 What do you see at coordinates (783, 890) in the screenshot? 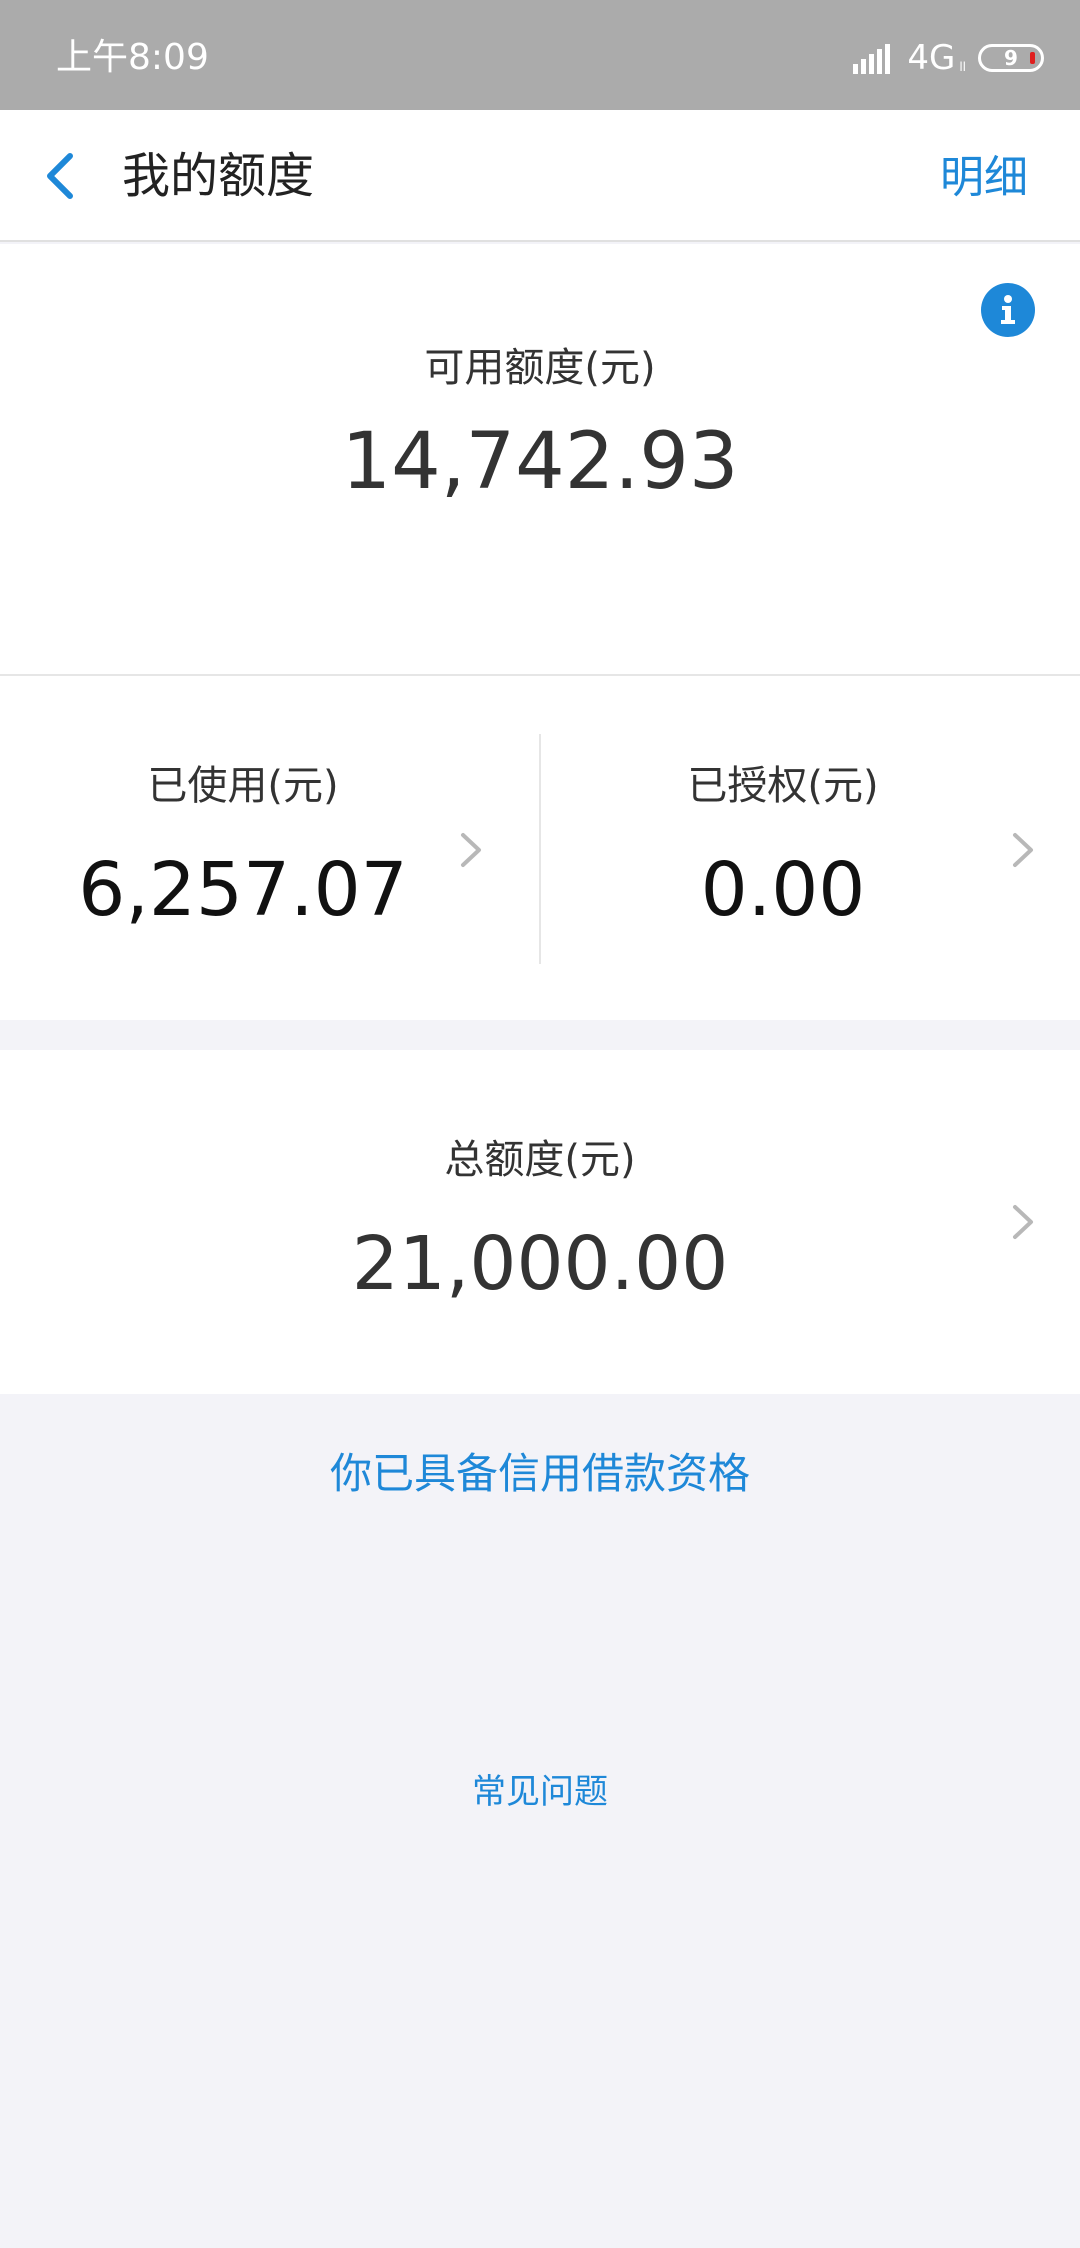
I see `authorized-amount-value: 0.00` at bounding box center [783, 890].